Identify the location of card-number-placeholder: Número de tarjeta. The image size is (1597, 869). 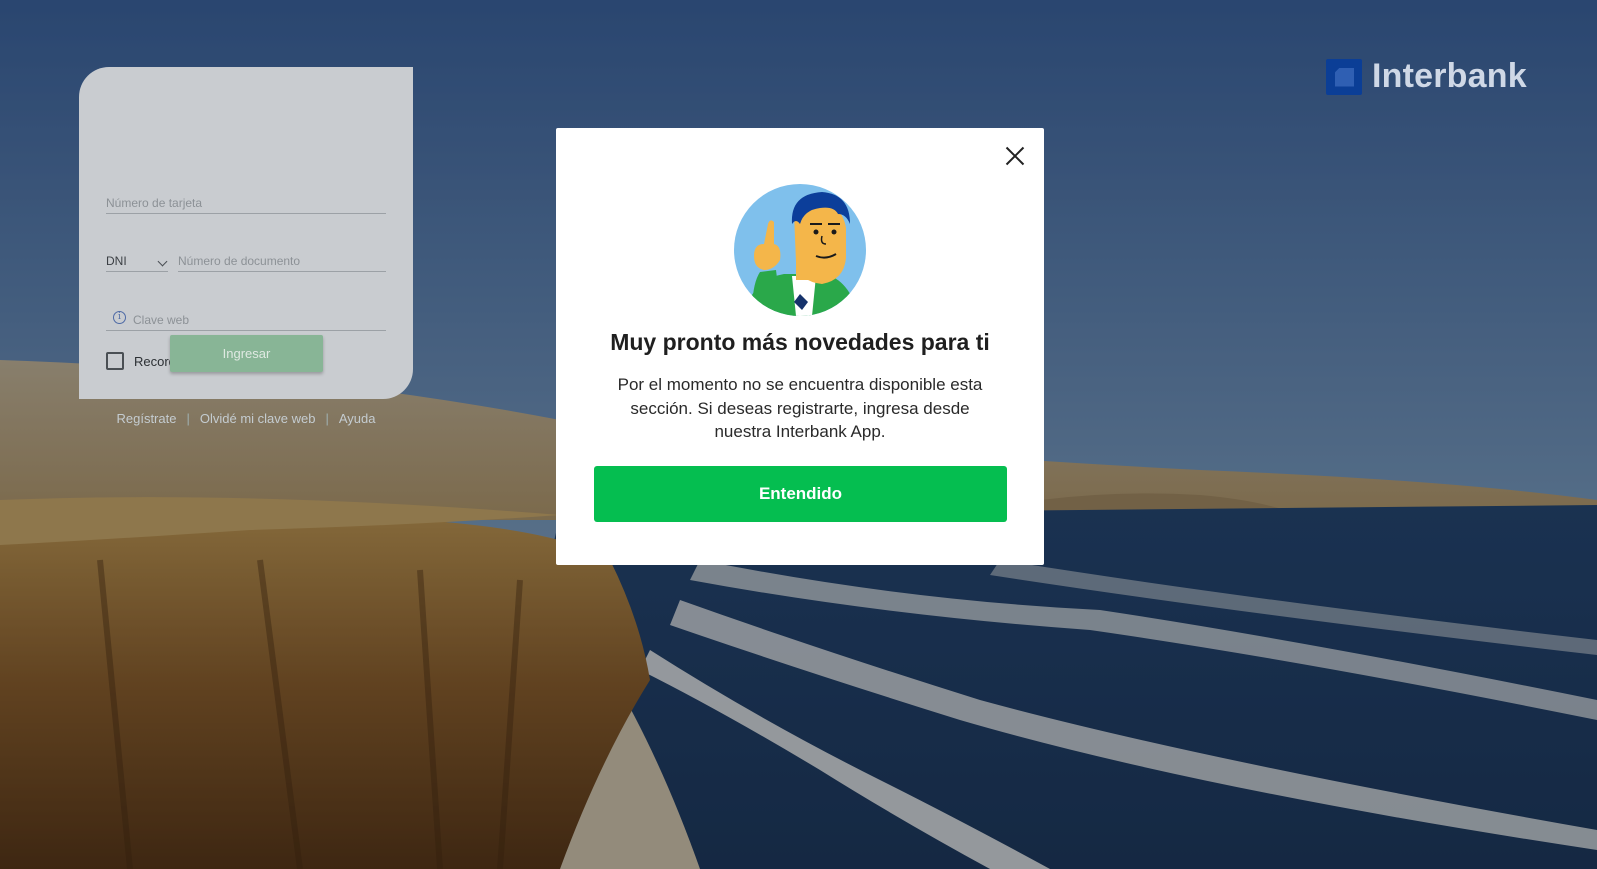
(154, 203).